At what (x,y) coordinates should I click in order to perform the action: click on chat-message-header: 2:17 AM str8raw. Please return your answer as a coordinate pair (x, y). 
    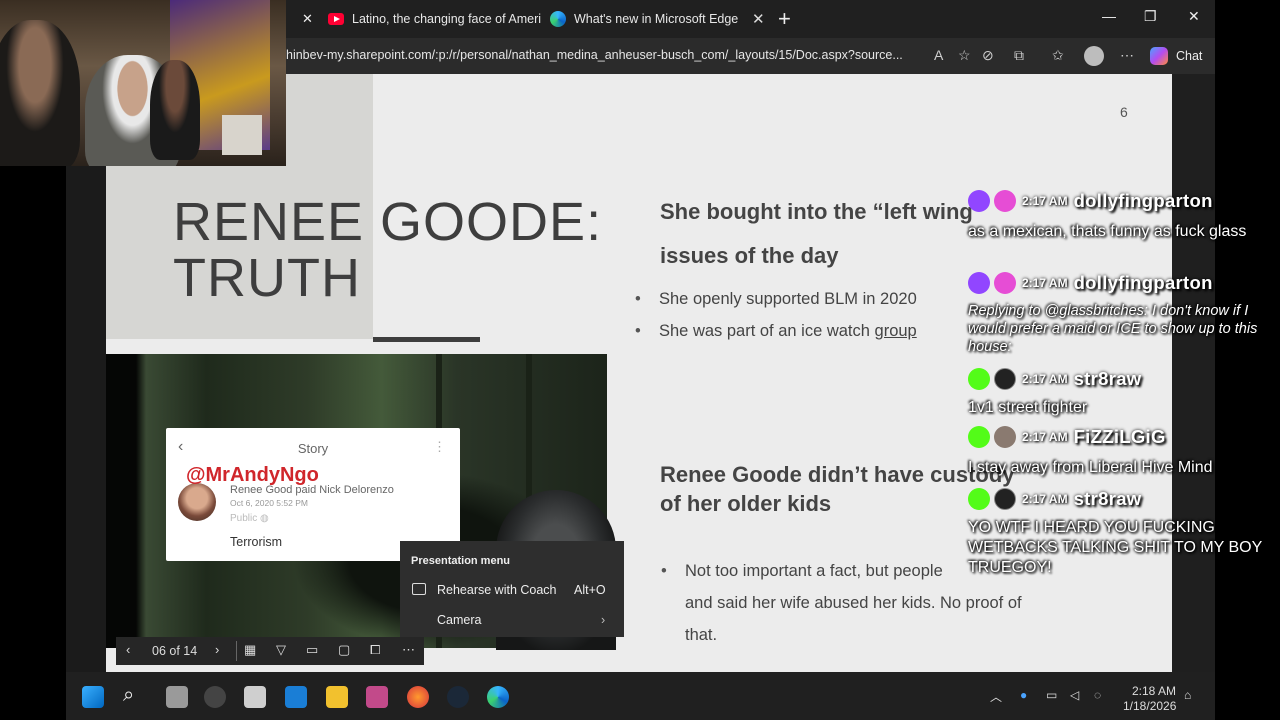
    Looking at the image, I should click on (1055, 379).